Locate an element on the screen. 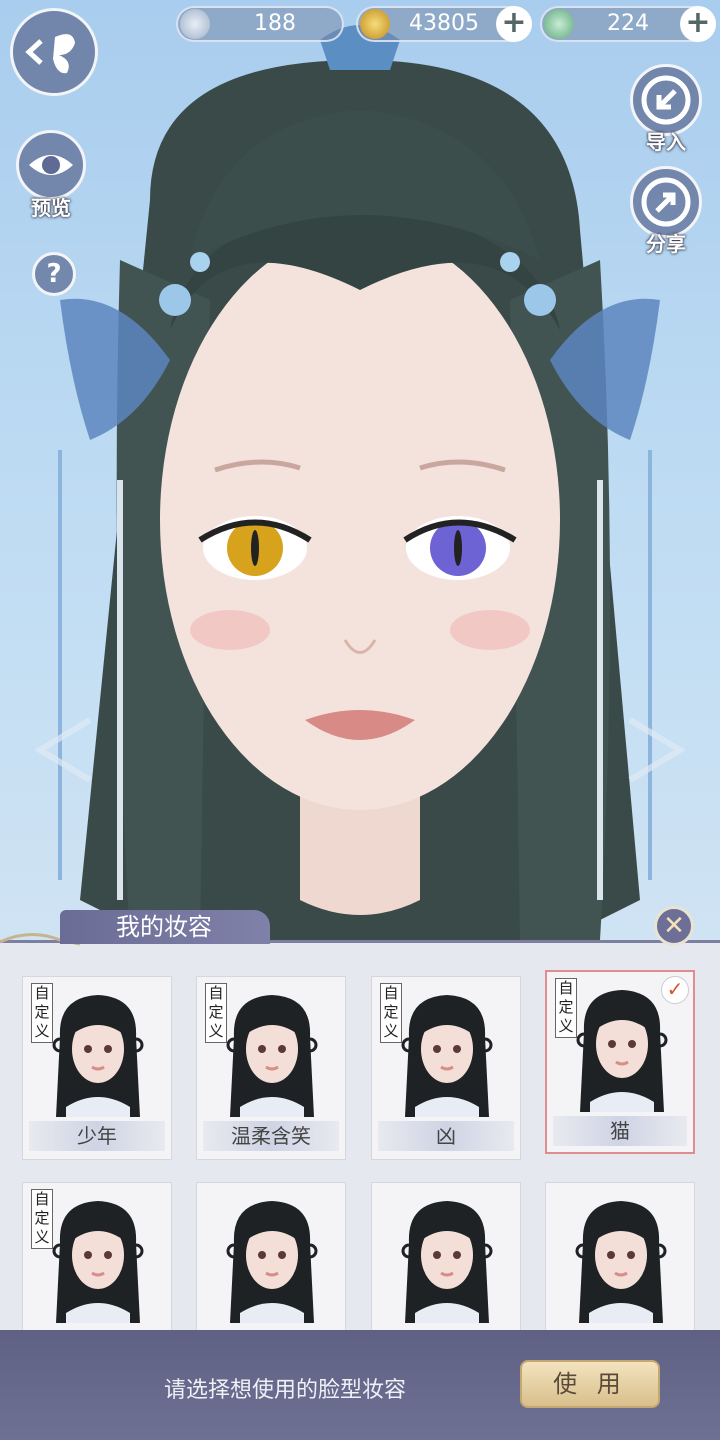 Image resolution: width=720 pixels, height=1440 pixels. gold-amount: 43805 is located at coordinates (444, 23).